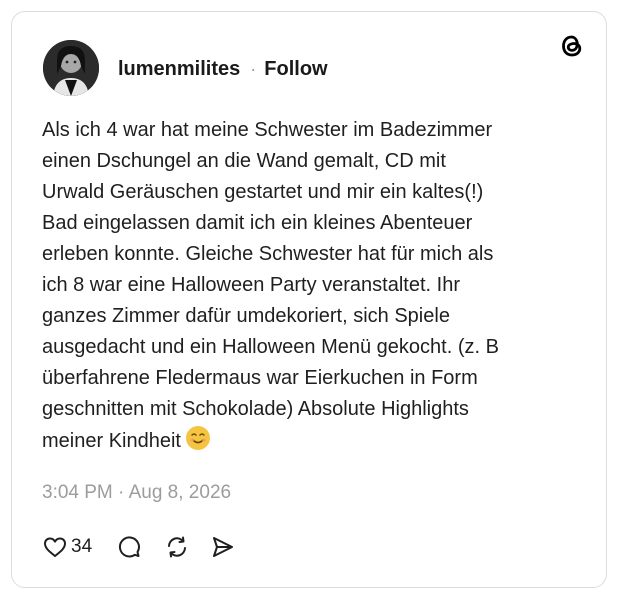 This screenshot has height=601, width=620. Describe the element at coordinates (197, 438) in the screenshot. I see `smiling-face-emoji` at that location.